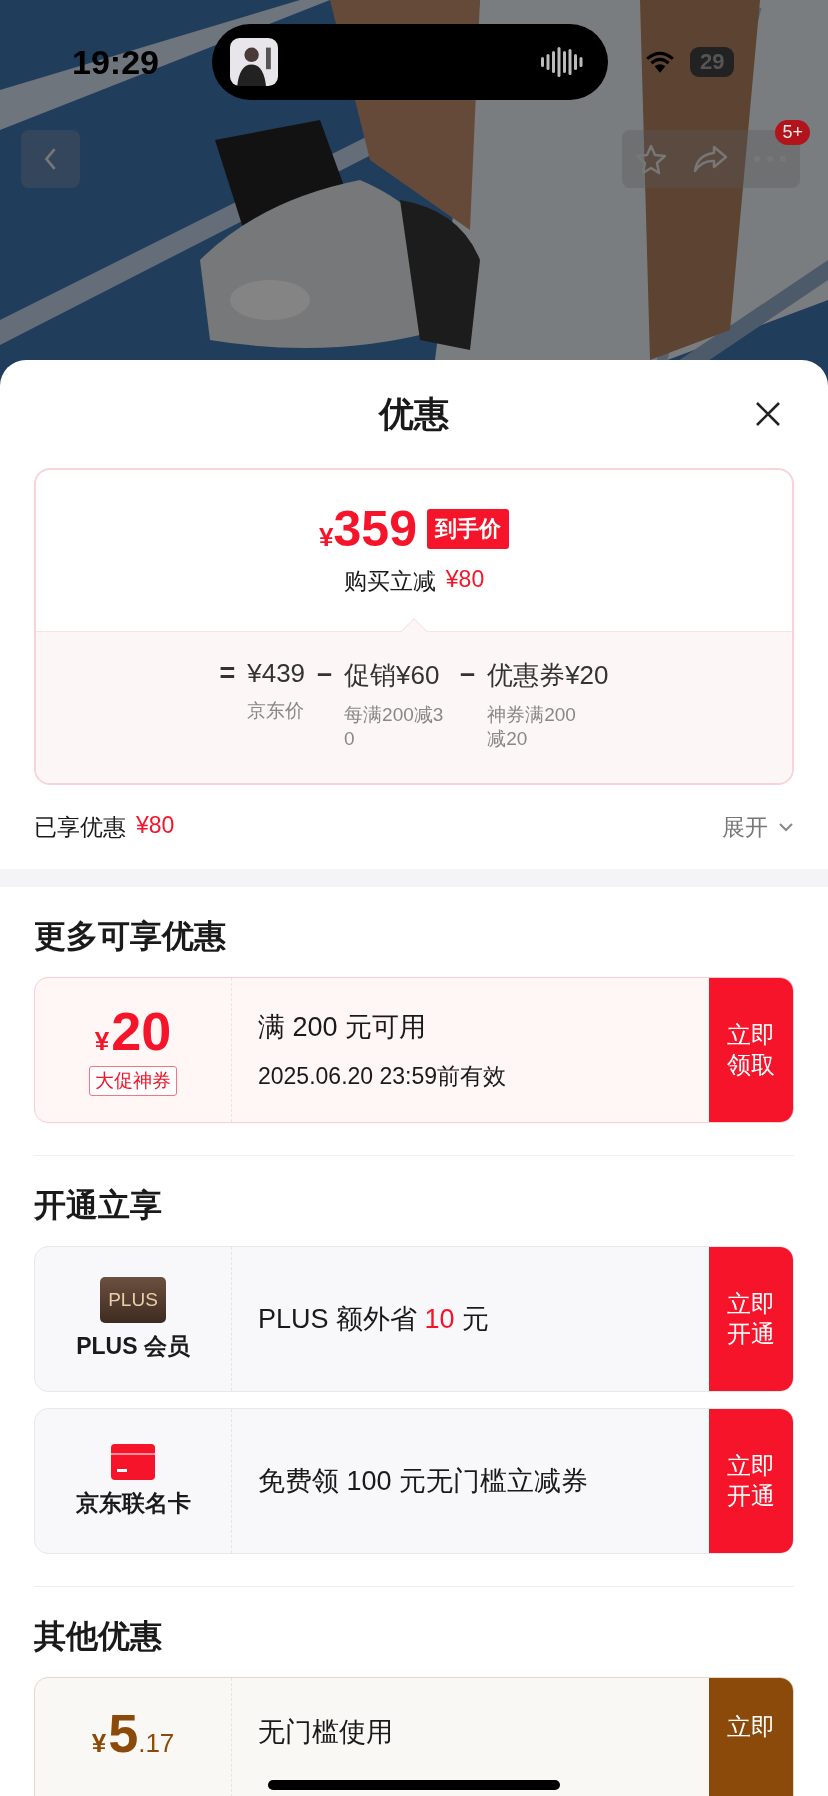  I want to click on plus-logo: PLUS, so click(133, 1299).